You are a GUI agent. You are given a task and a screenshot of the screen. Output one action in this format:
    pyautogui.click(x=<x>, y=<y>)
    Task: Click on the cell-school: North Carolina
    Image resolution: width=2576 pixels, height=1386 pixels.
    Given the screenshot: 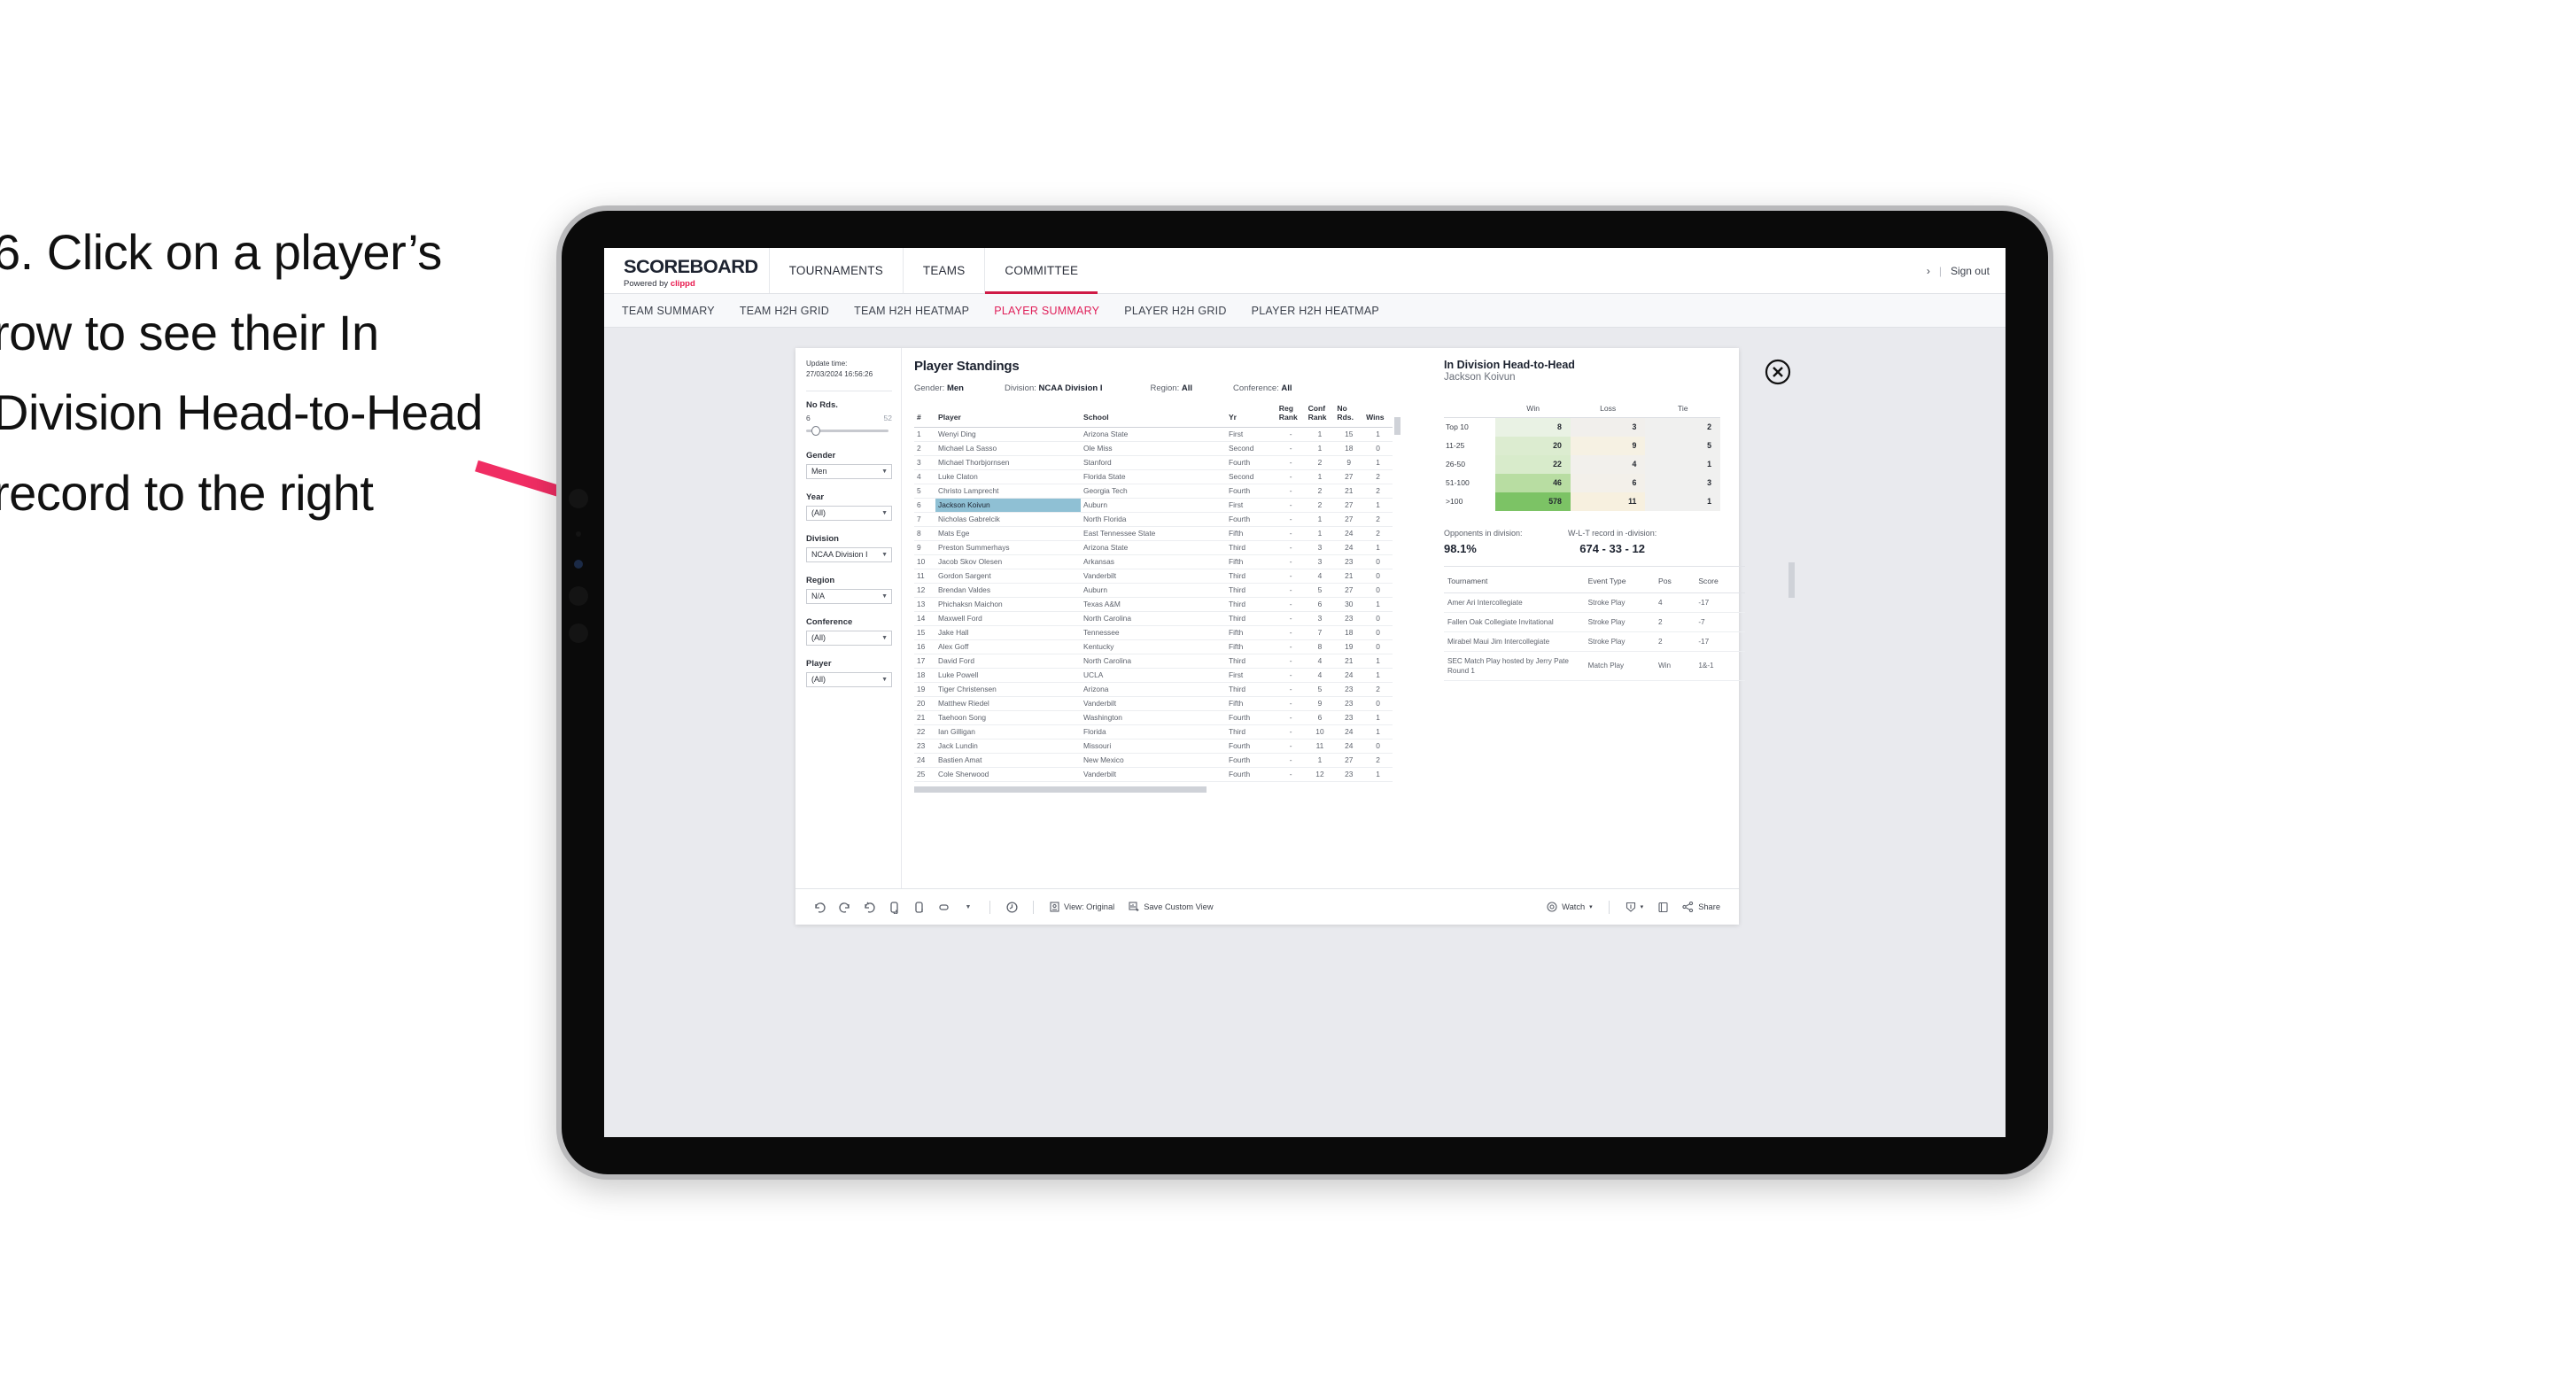 What is the action you would take?
    pyautogui.click(x=1153, y=661)
    